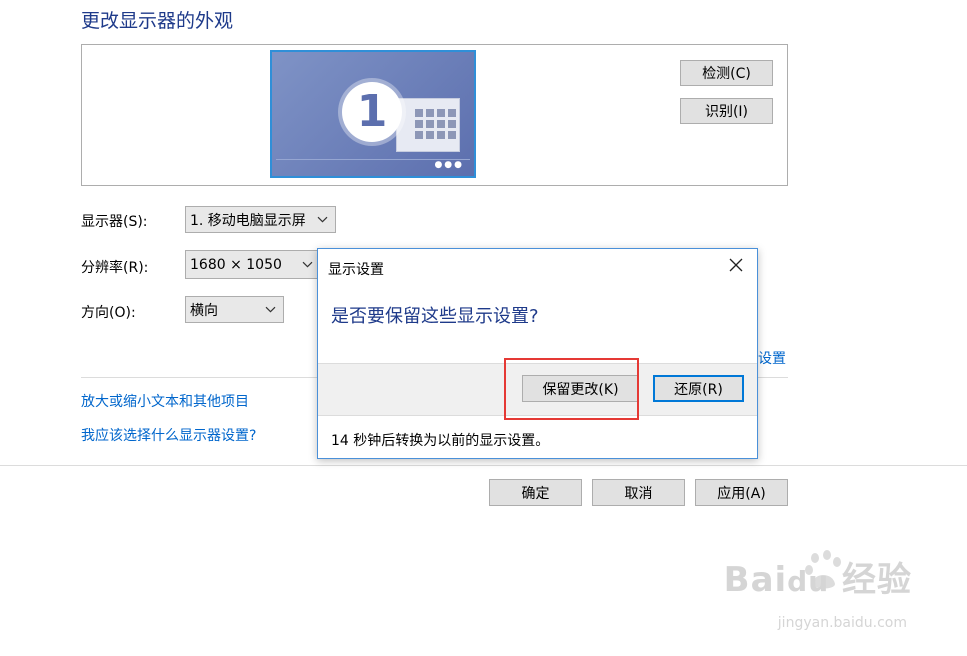  I want to click on monitor-number-badge: 1, so click(372, 112).